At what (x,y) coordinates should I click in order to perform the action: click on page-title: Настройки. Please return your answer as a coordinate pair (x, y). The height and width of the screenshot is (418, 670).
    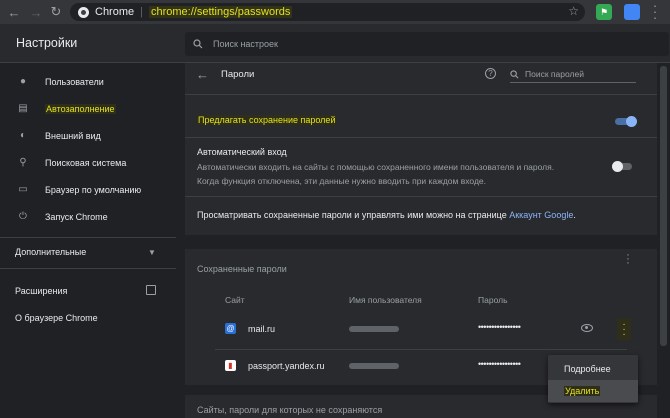
    Looking at the image, I should click on (47, 43).